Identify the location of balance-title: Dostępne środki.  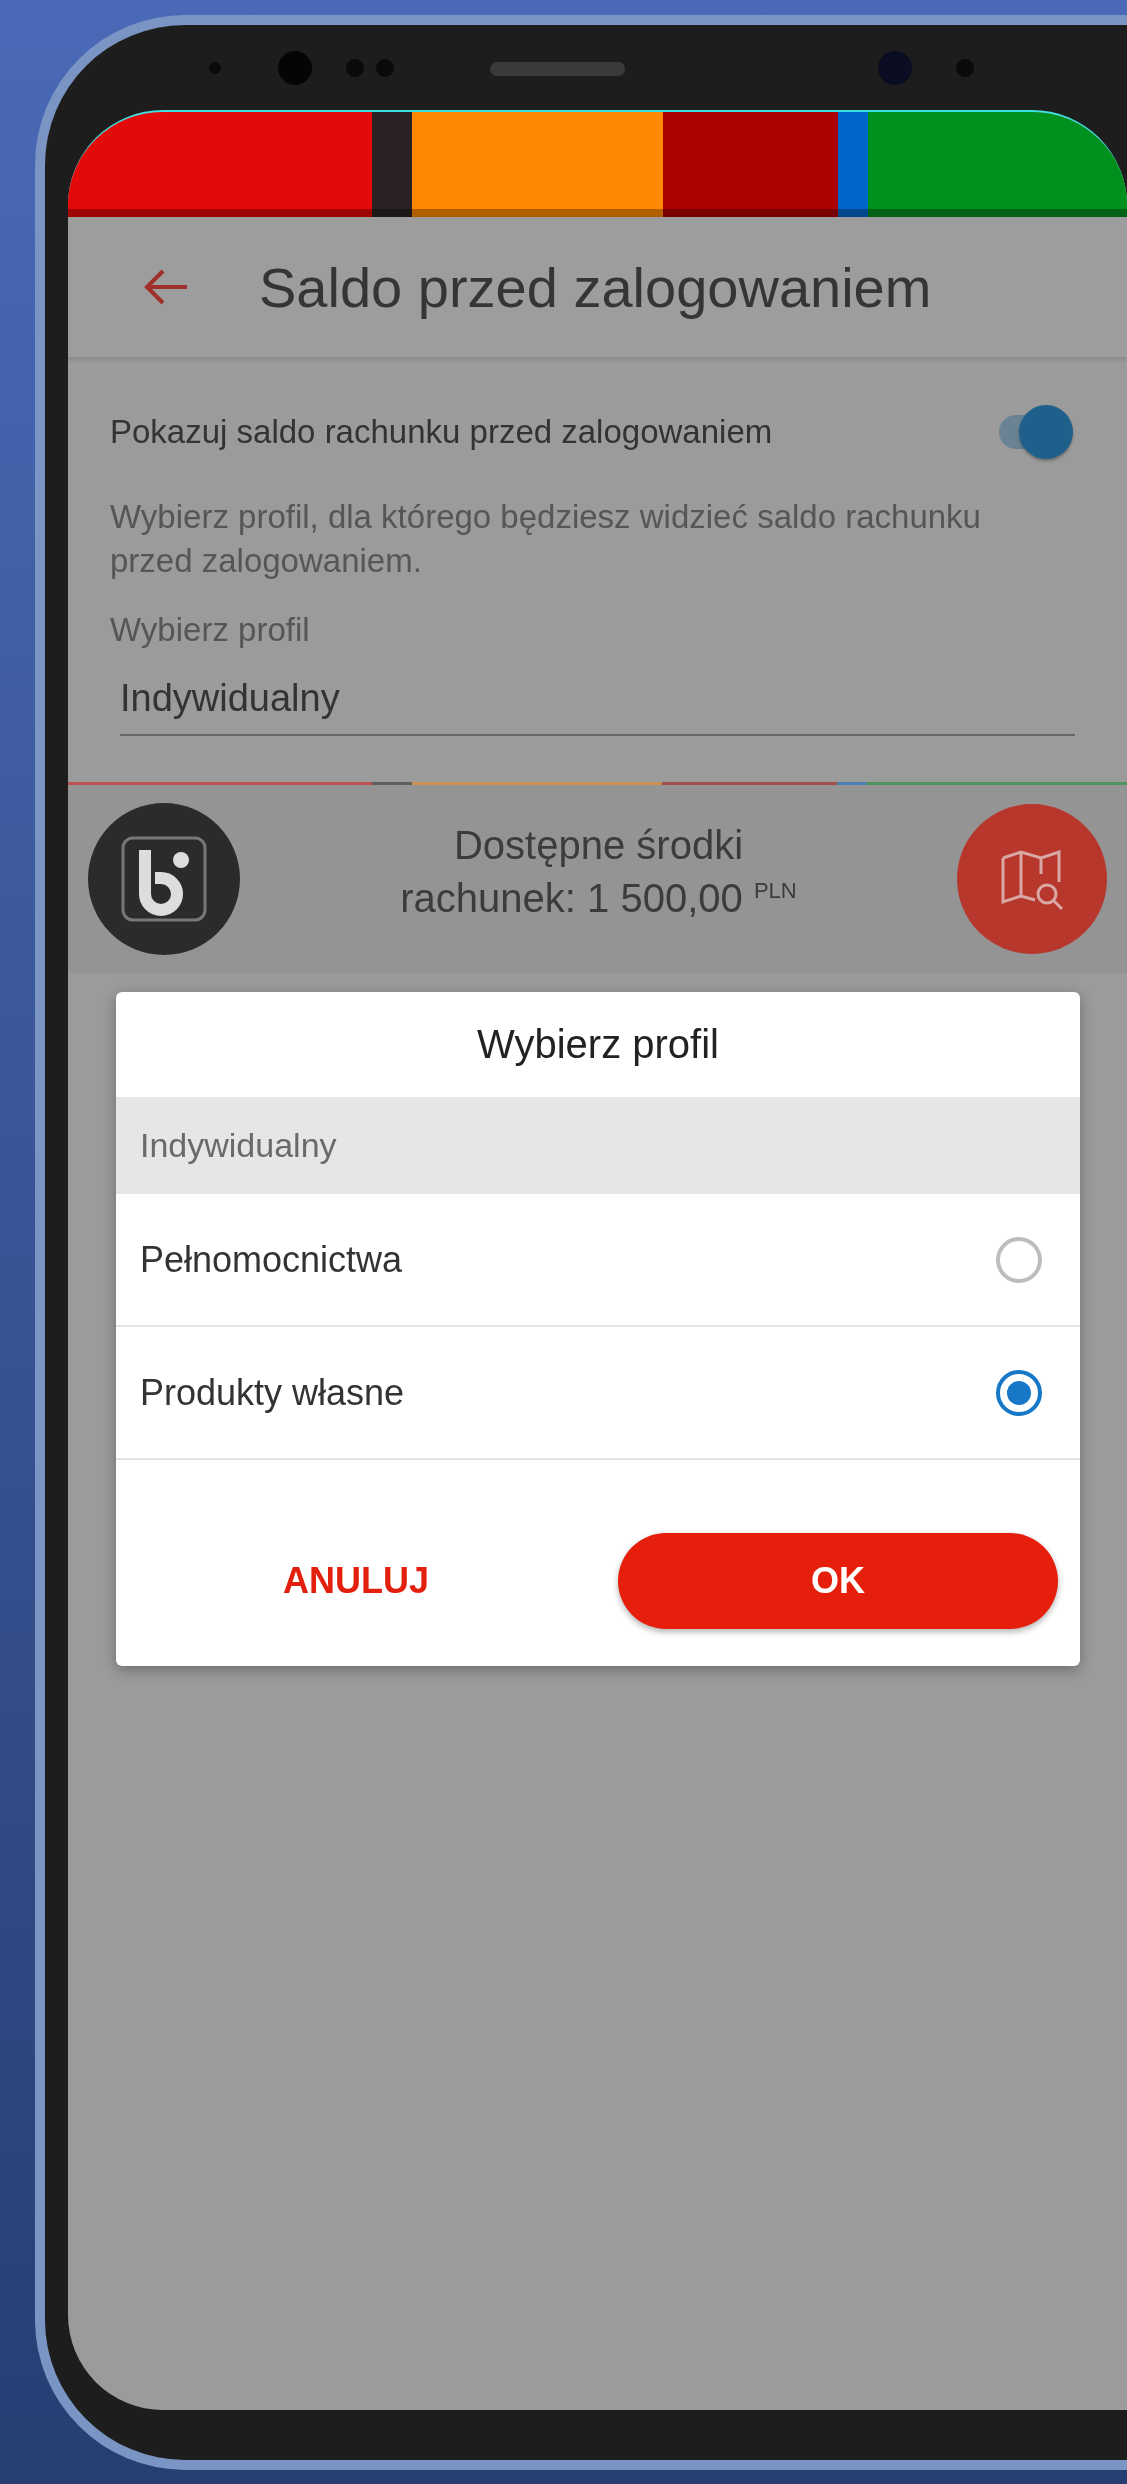
(598, 845).